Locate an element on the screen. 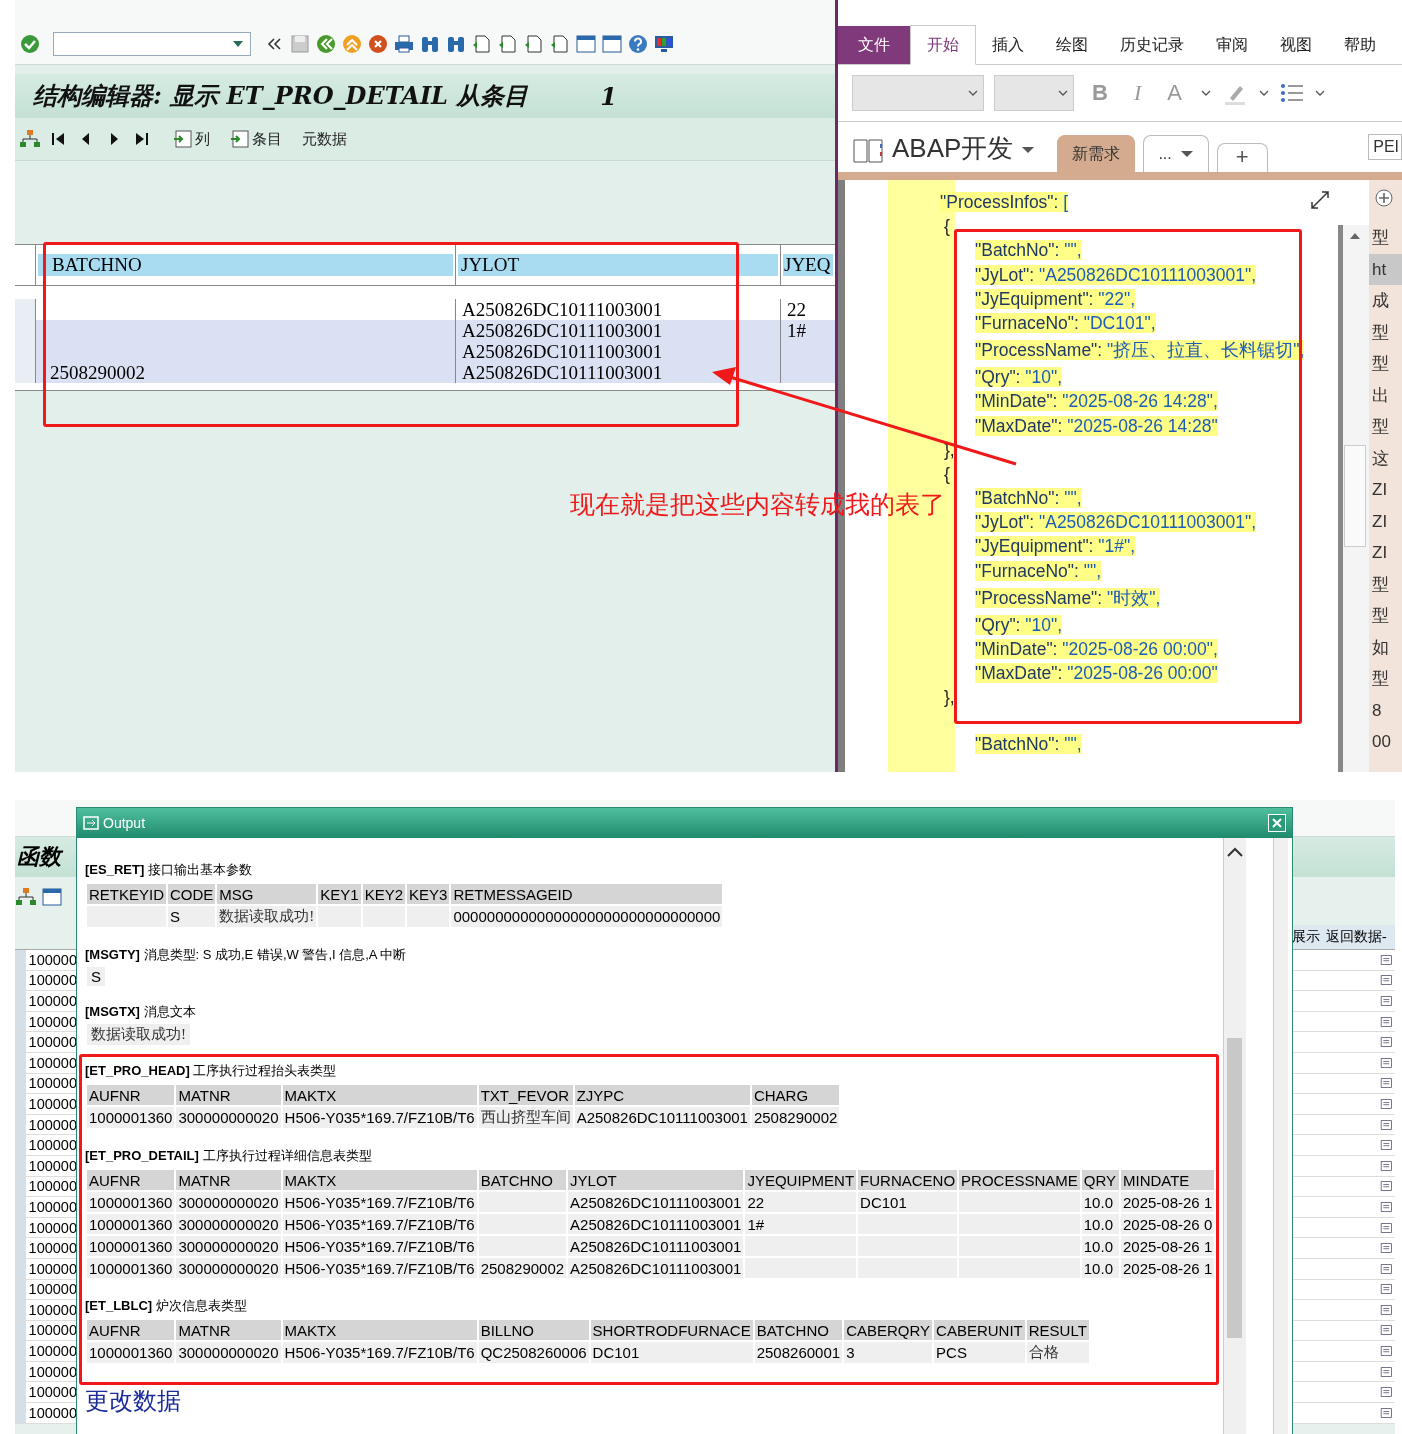 The width and height of the screenshot is (1402, 1434). column-header: BATCHNO is located at coordinates (245, 265).